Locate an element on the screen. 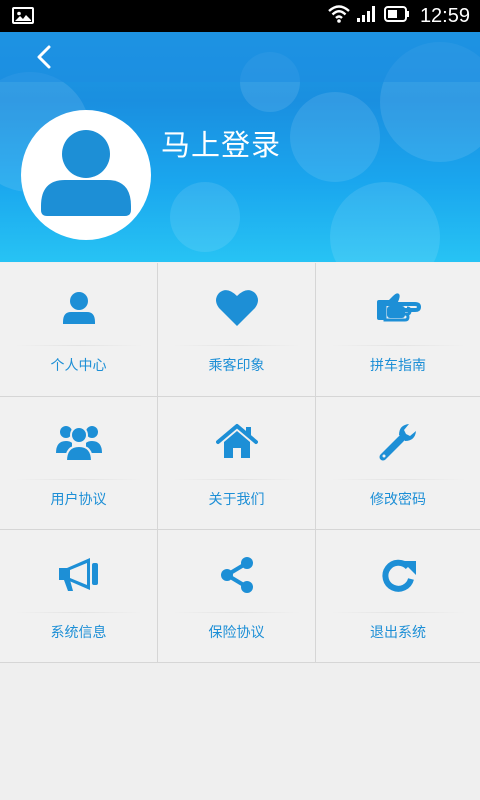 The image size is (480, 800). refresh-icon is located at coordinates (398, 575).